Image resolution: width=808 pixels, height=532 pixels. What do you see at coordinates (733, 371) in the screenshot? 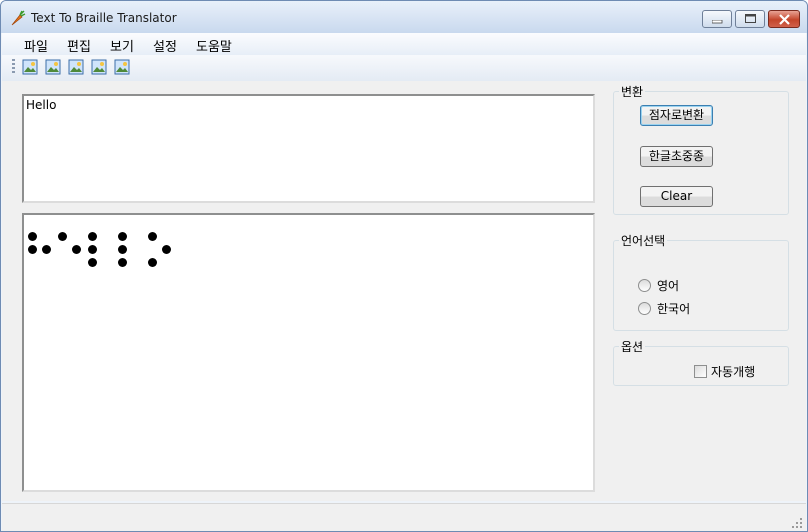
I see `auto-wrap-label: 자동개행` at bounding box center [733, 371].